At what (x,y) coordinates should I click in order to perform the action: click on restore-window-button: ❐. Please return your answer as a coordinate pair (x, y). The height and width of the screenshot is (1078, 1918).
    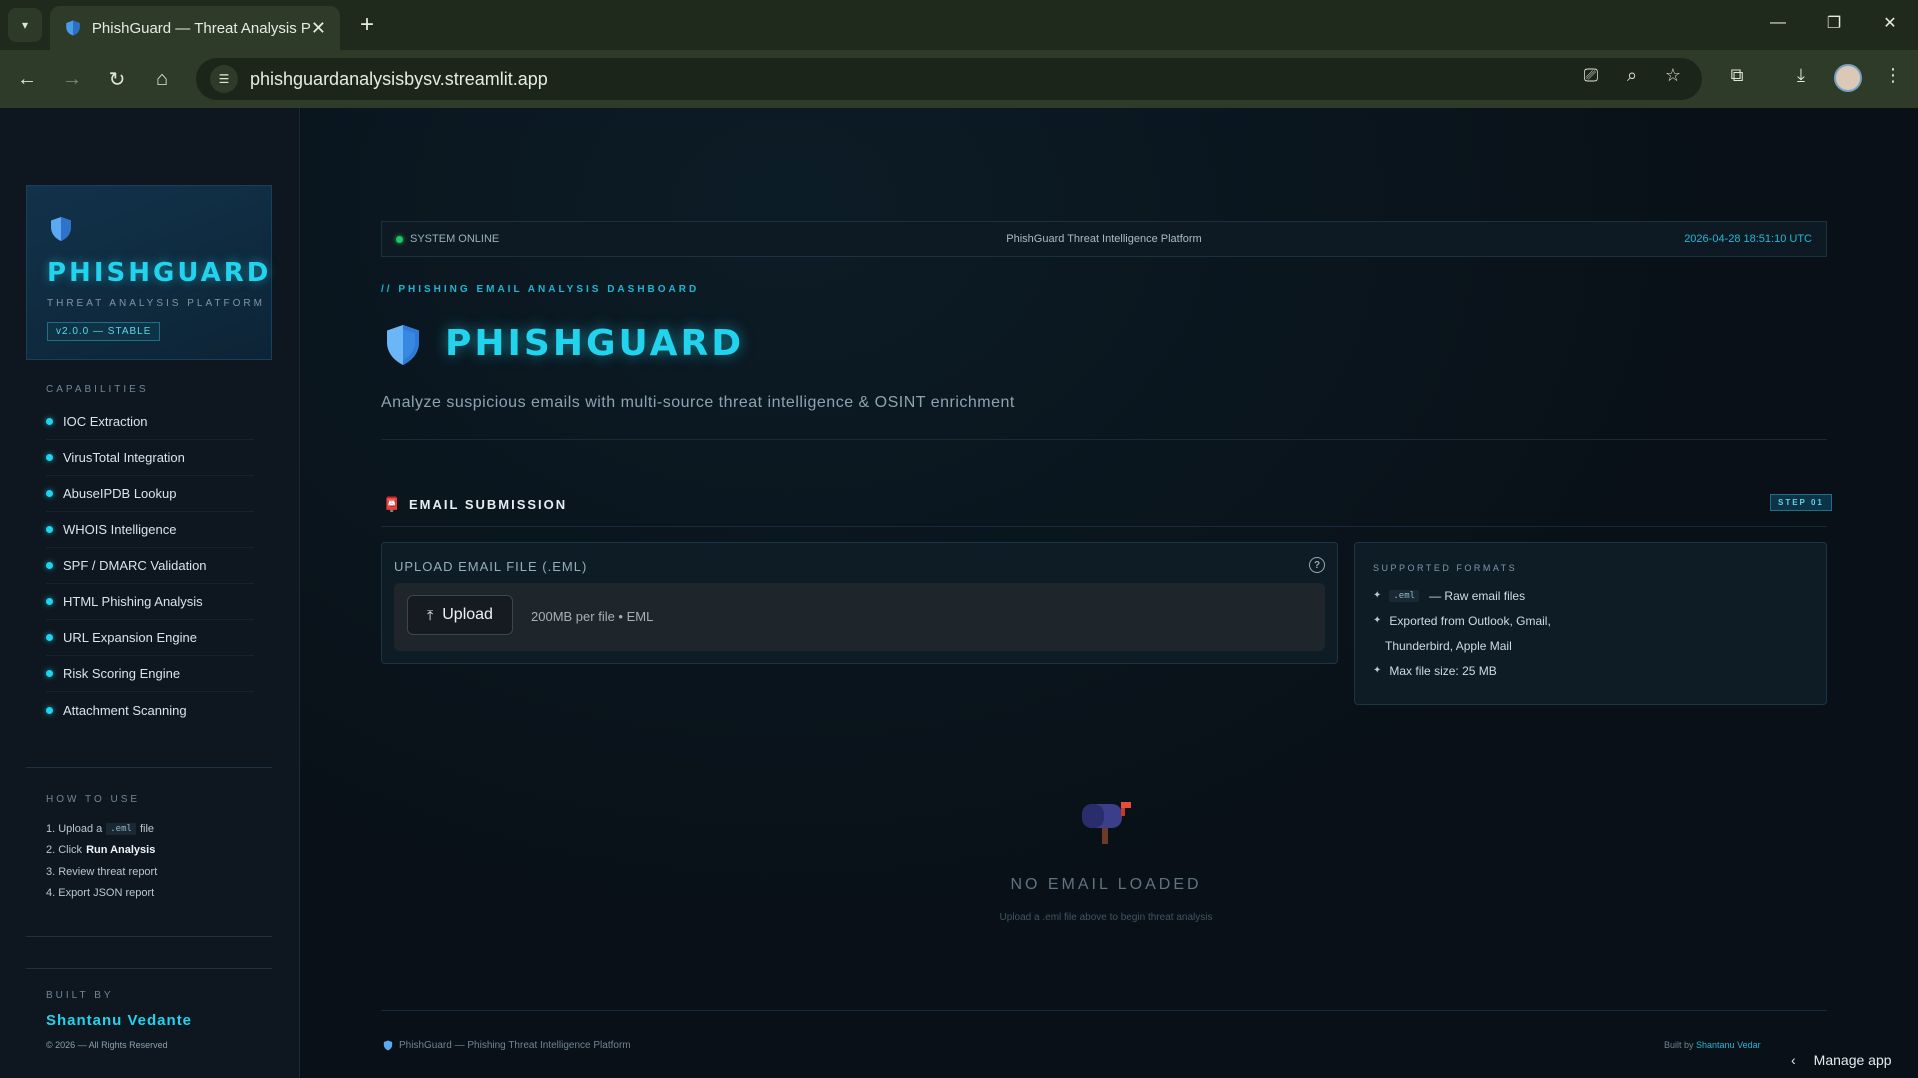
    Looking at the image, I should click on (1834, 23).